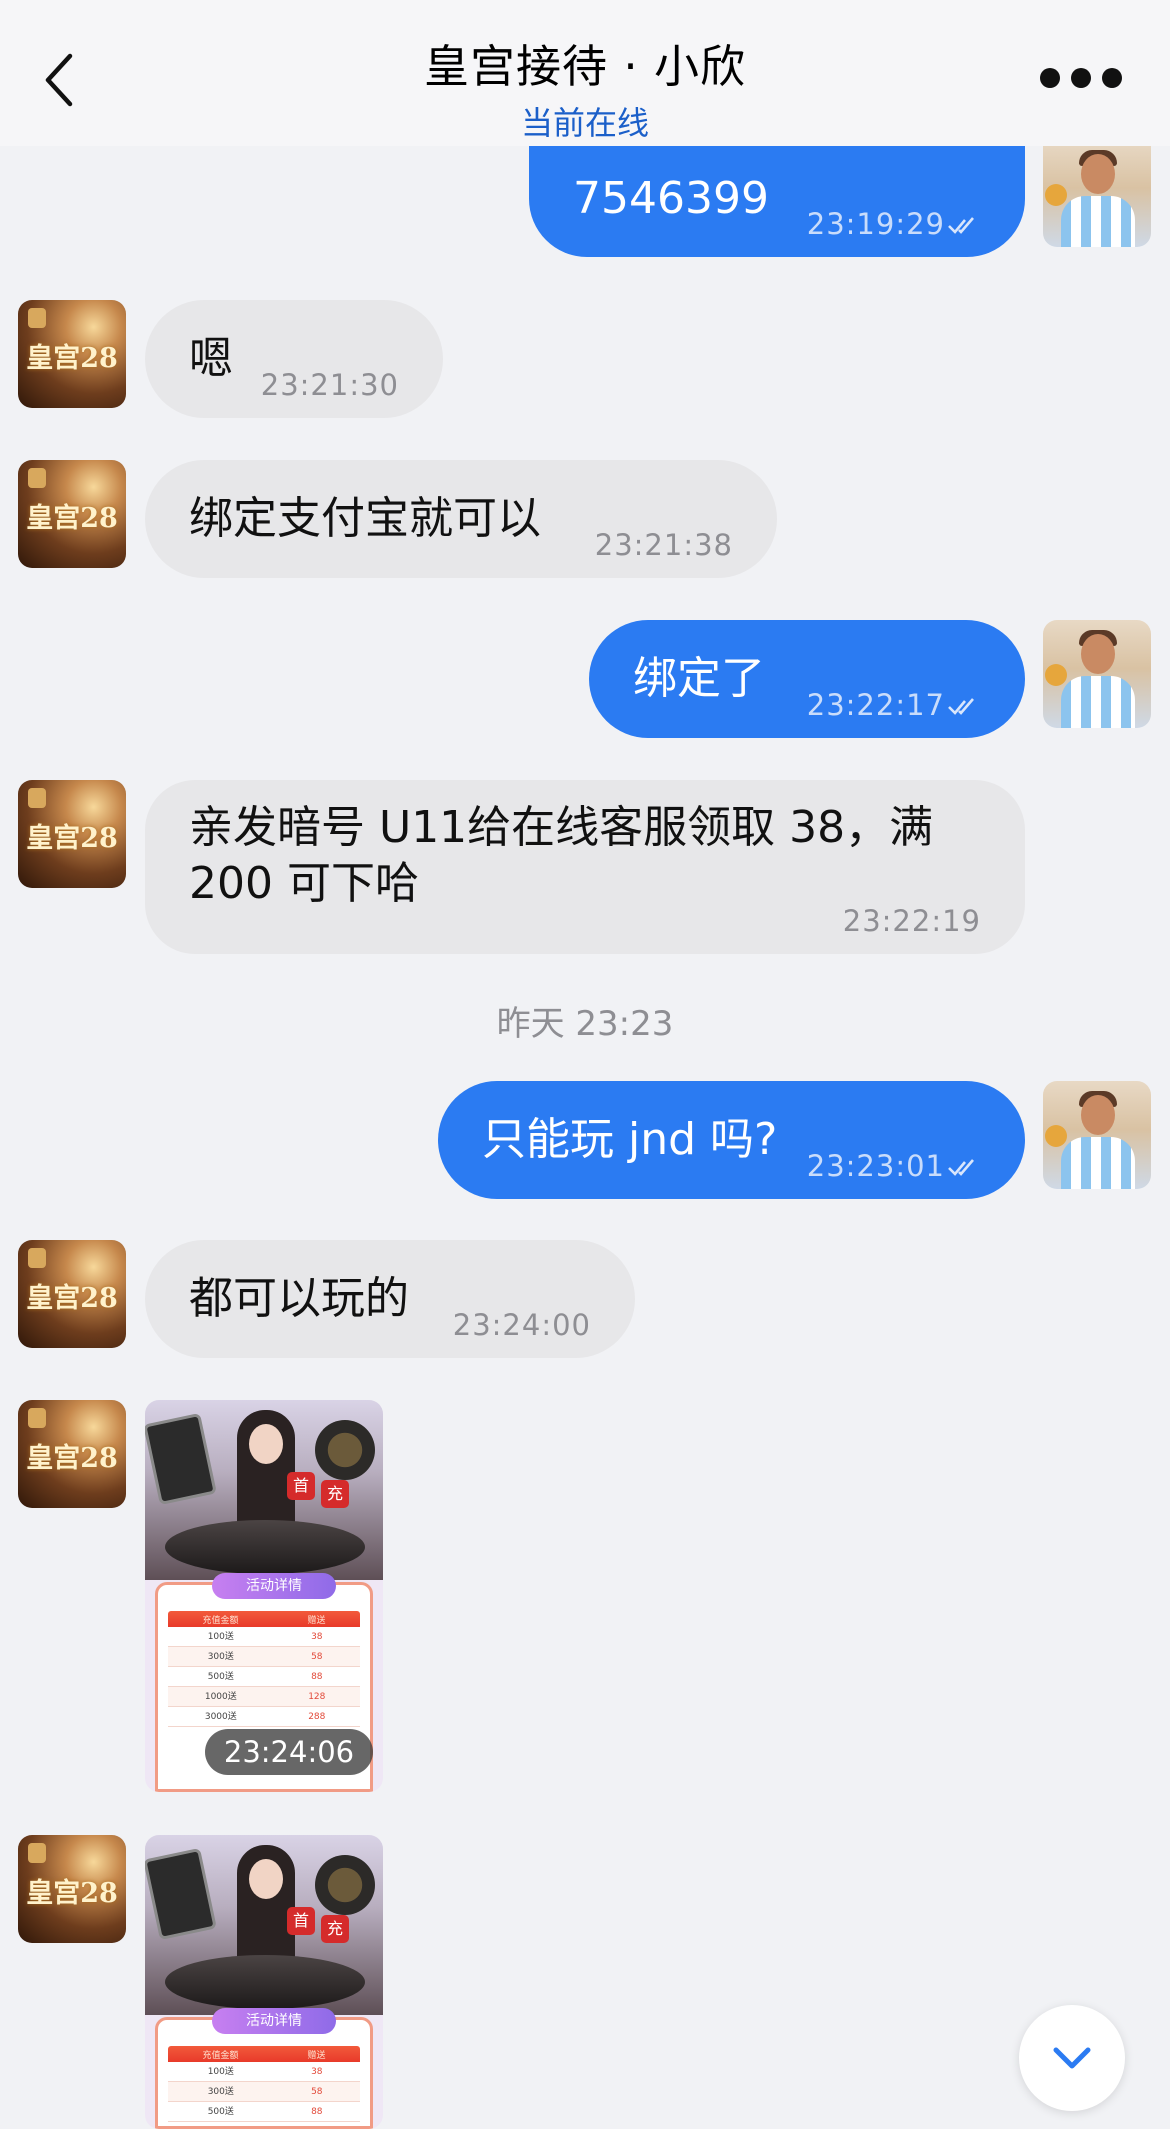 This screenshot has height=2129, width=1170. I want to click on message-text: 都可以玩的, so click(299, 1298).